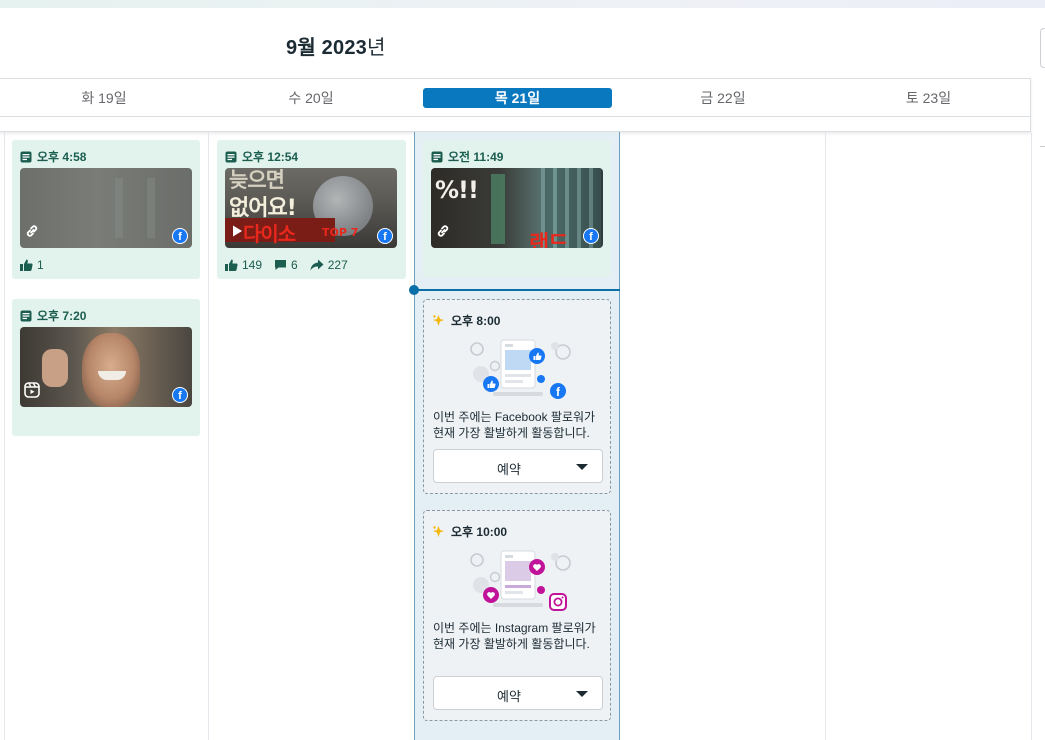 The height and width of the screenshot is (740, 1045). Describe the element at coordinates (329, 265) in the screenshot. I see `shares-stat: 227` at that location.